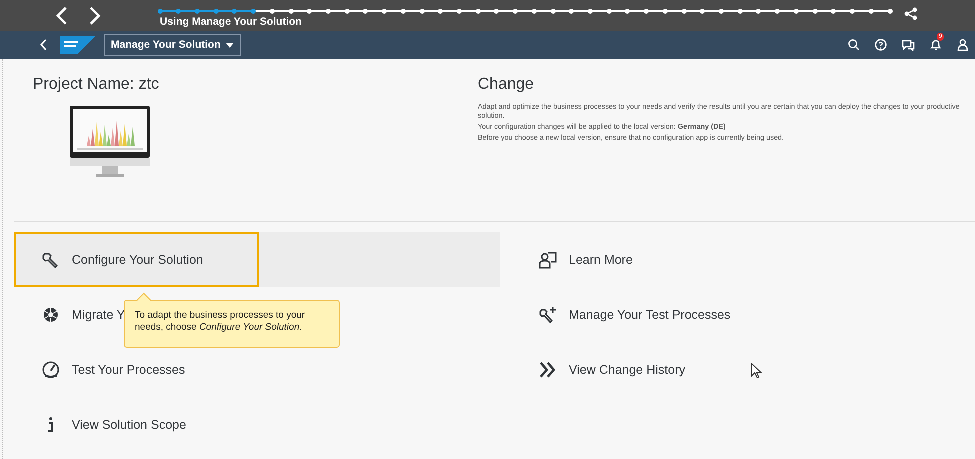 The image size is (975, 459). Describe the element at coordinates (129, 369) in the screenshot. I see `tile-link: Test Your Processes` at that location.